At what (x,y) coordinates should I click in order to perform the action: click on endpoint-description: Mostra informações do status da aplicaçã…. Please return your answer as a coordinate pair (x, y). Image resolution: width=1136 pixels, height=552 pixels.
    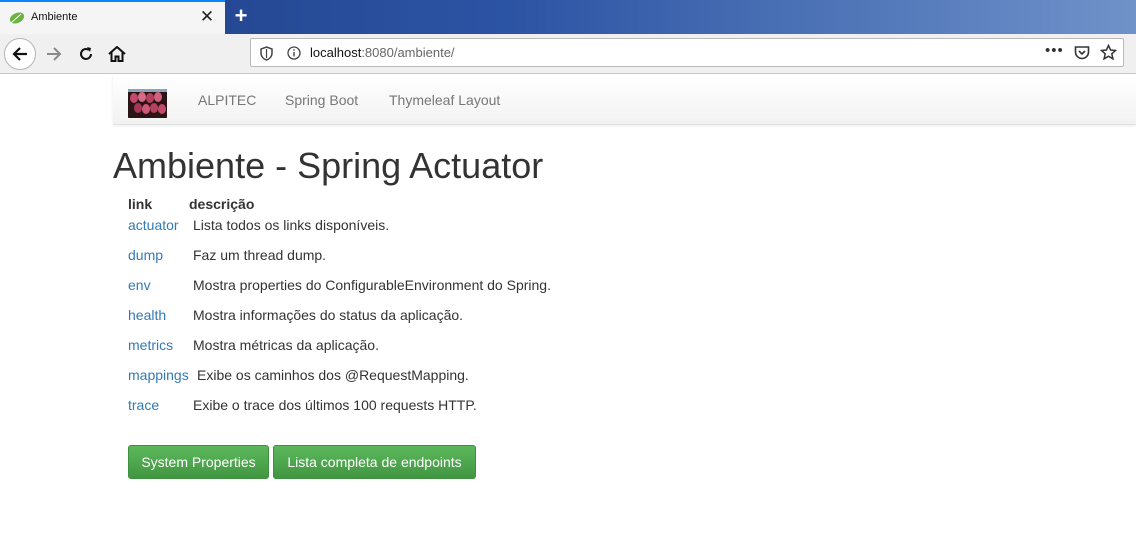
    Looking at the image, I should click on (328, 315).